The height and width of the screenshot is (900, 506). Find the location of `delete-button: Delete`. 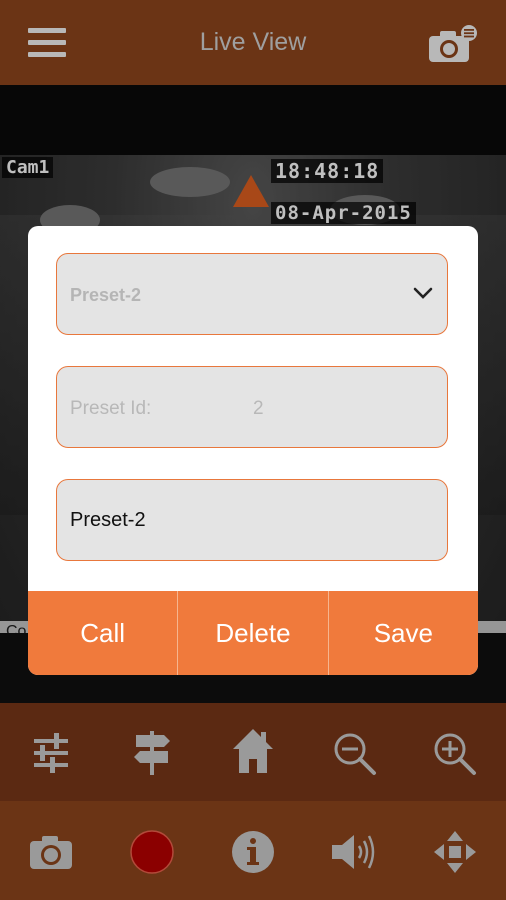

delete-button: Delete is located at coordinates (252, 633).